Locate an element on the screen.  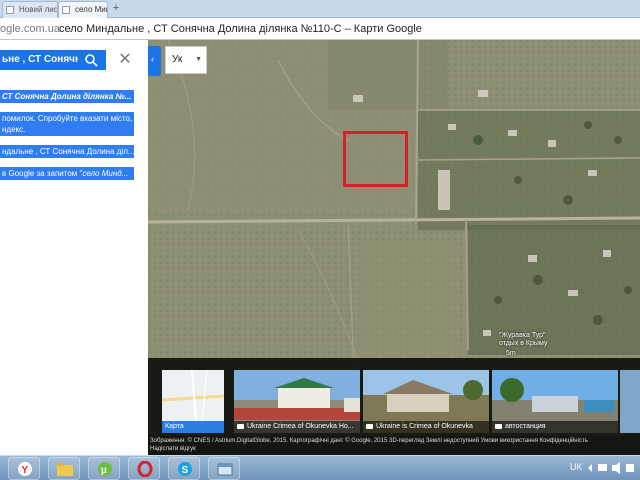
opera-icon is located at coordinates (145, 469).